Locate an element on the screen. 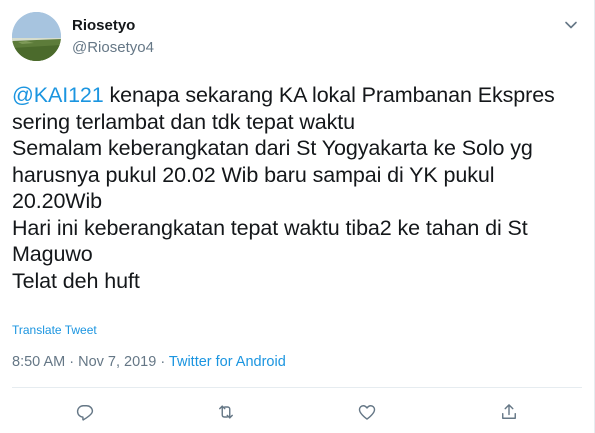 The image size is (595, 433). tweet-line: sering terlambat dan tdk tepat waktu is located at coordinates (183, 121).